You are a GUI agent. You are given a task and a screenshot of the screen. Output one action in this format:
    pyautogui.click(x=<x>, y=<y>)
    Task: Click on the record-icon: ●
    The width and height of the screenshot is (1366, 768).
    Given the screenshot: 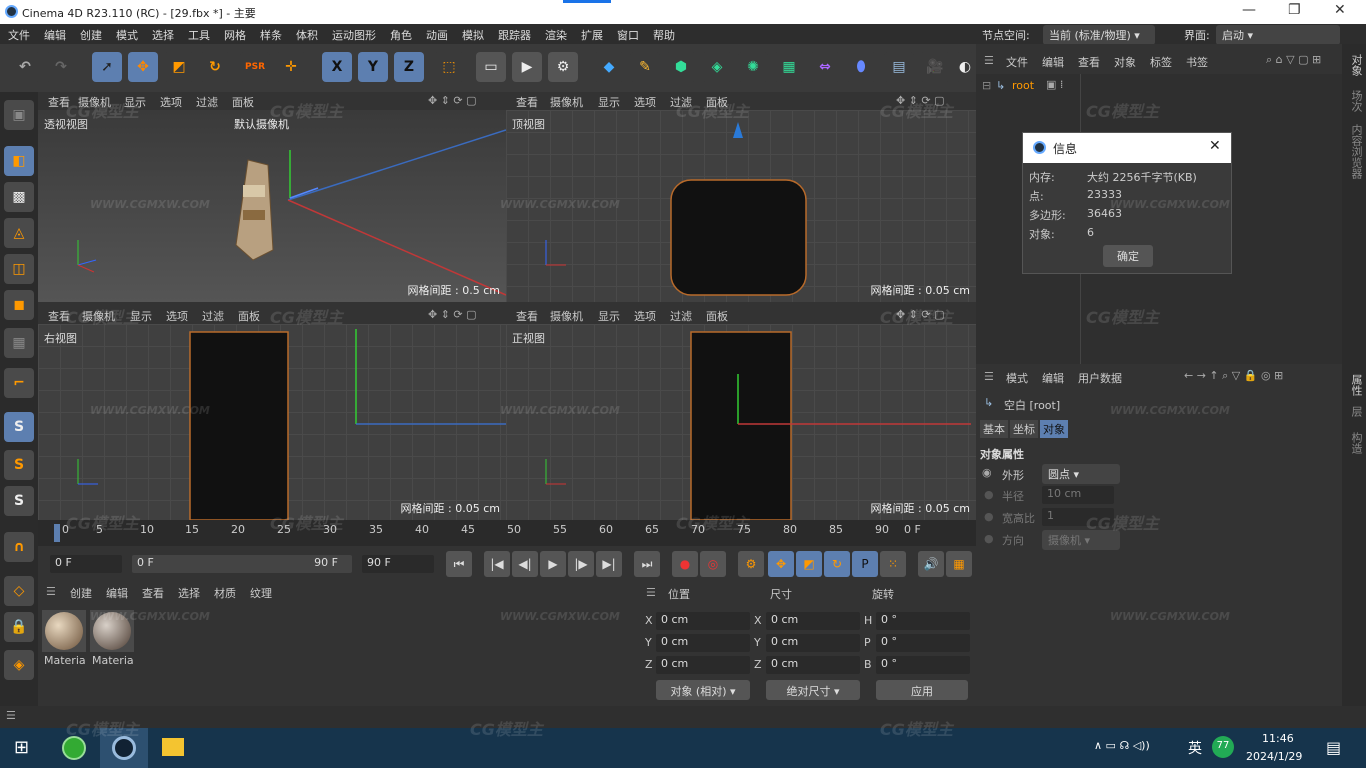 What is the action you would take?
    pyautogui.click(x=685, y=564)
    